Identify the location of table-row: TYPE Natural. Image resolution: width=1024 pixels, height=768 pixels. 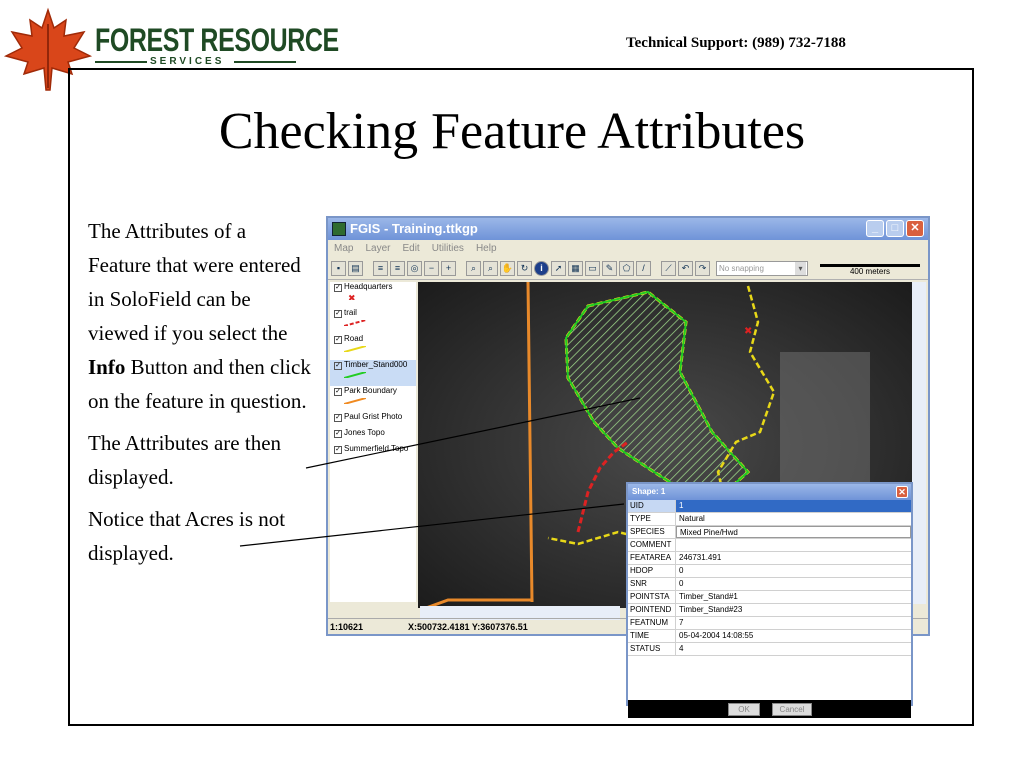
(769, 519).